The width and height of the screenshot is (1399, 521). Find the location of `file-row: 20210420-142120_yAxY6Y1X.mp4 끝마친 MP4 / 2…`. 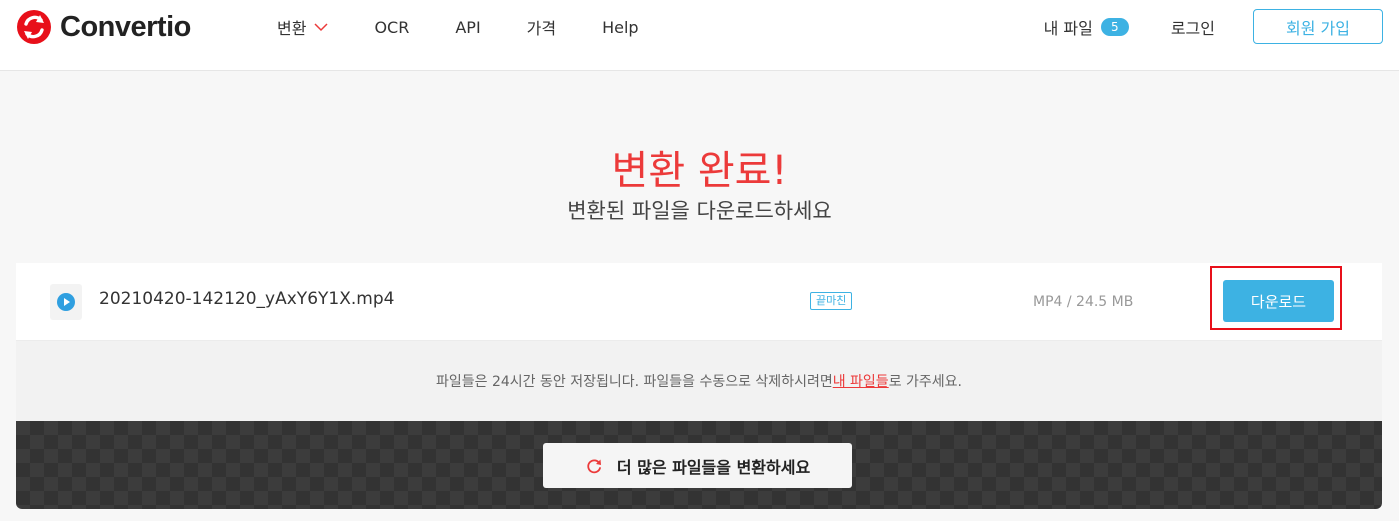

file-row: 20210420-142120_yAxY6Y1X.mp4 끝마친 MP4 / 2… is located at coordinates (699, 302).